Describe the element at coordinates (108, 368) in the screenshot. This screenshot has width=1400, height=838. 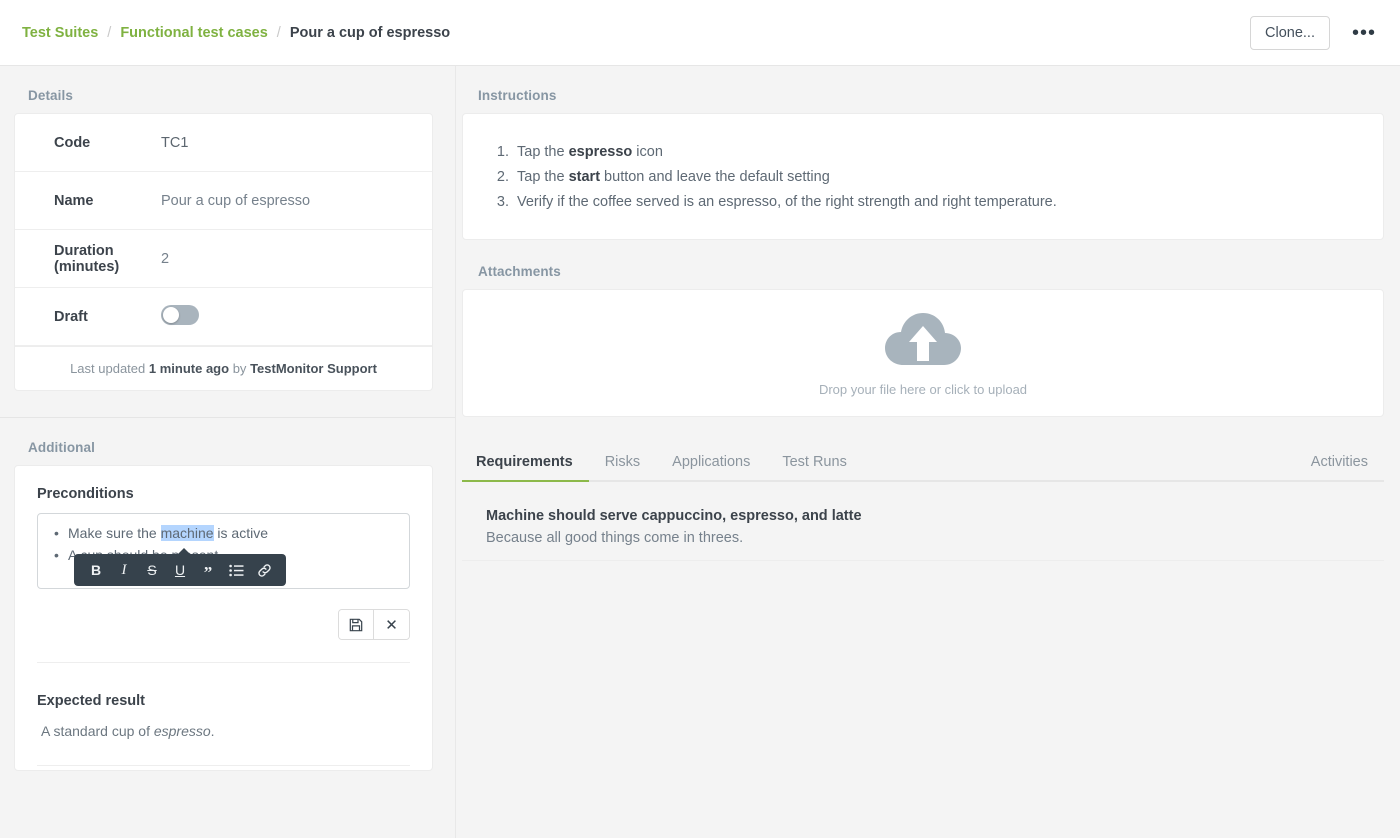
I see `last-updated-prefix: Last updated` at that location.